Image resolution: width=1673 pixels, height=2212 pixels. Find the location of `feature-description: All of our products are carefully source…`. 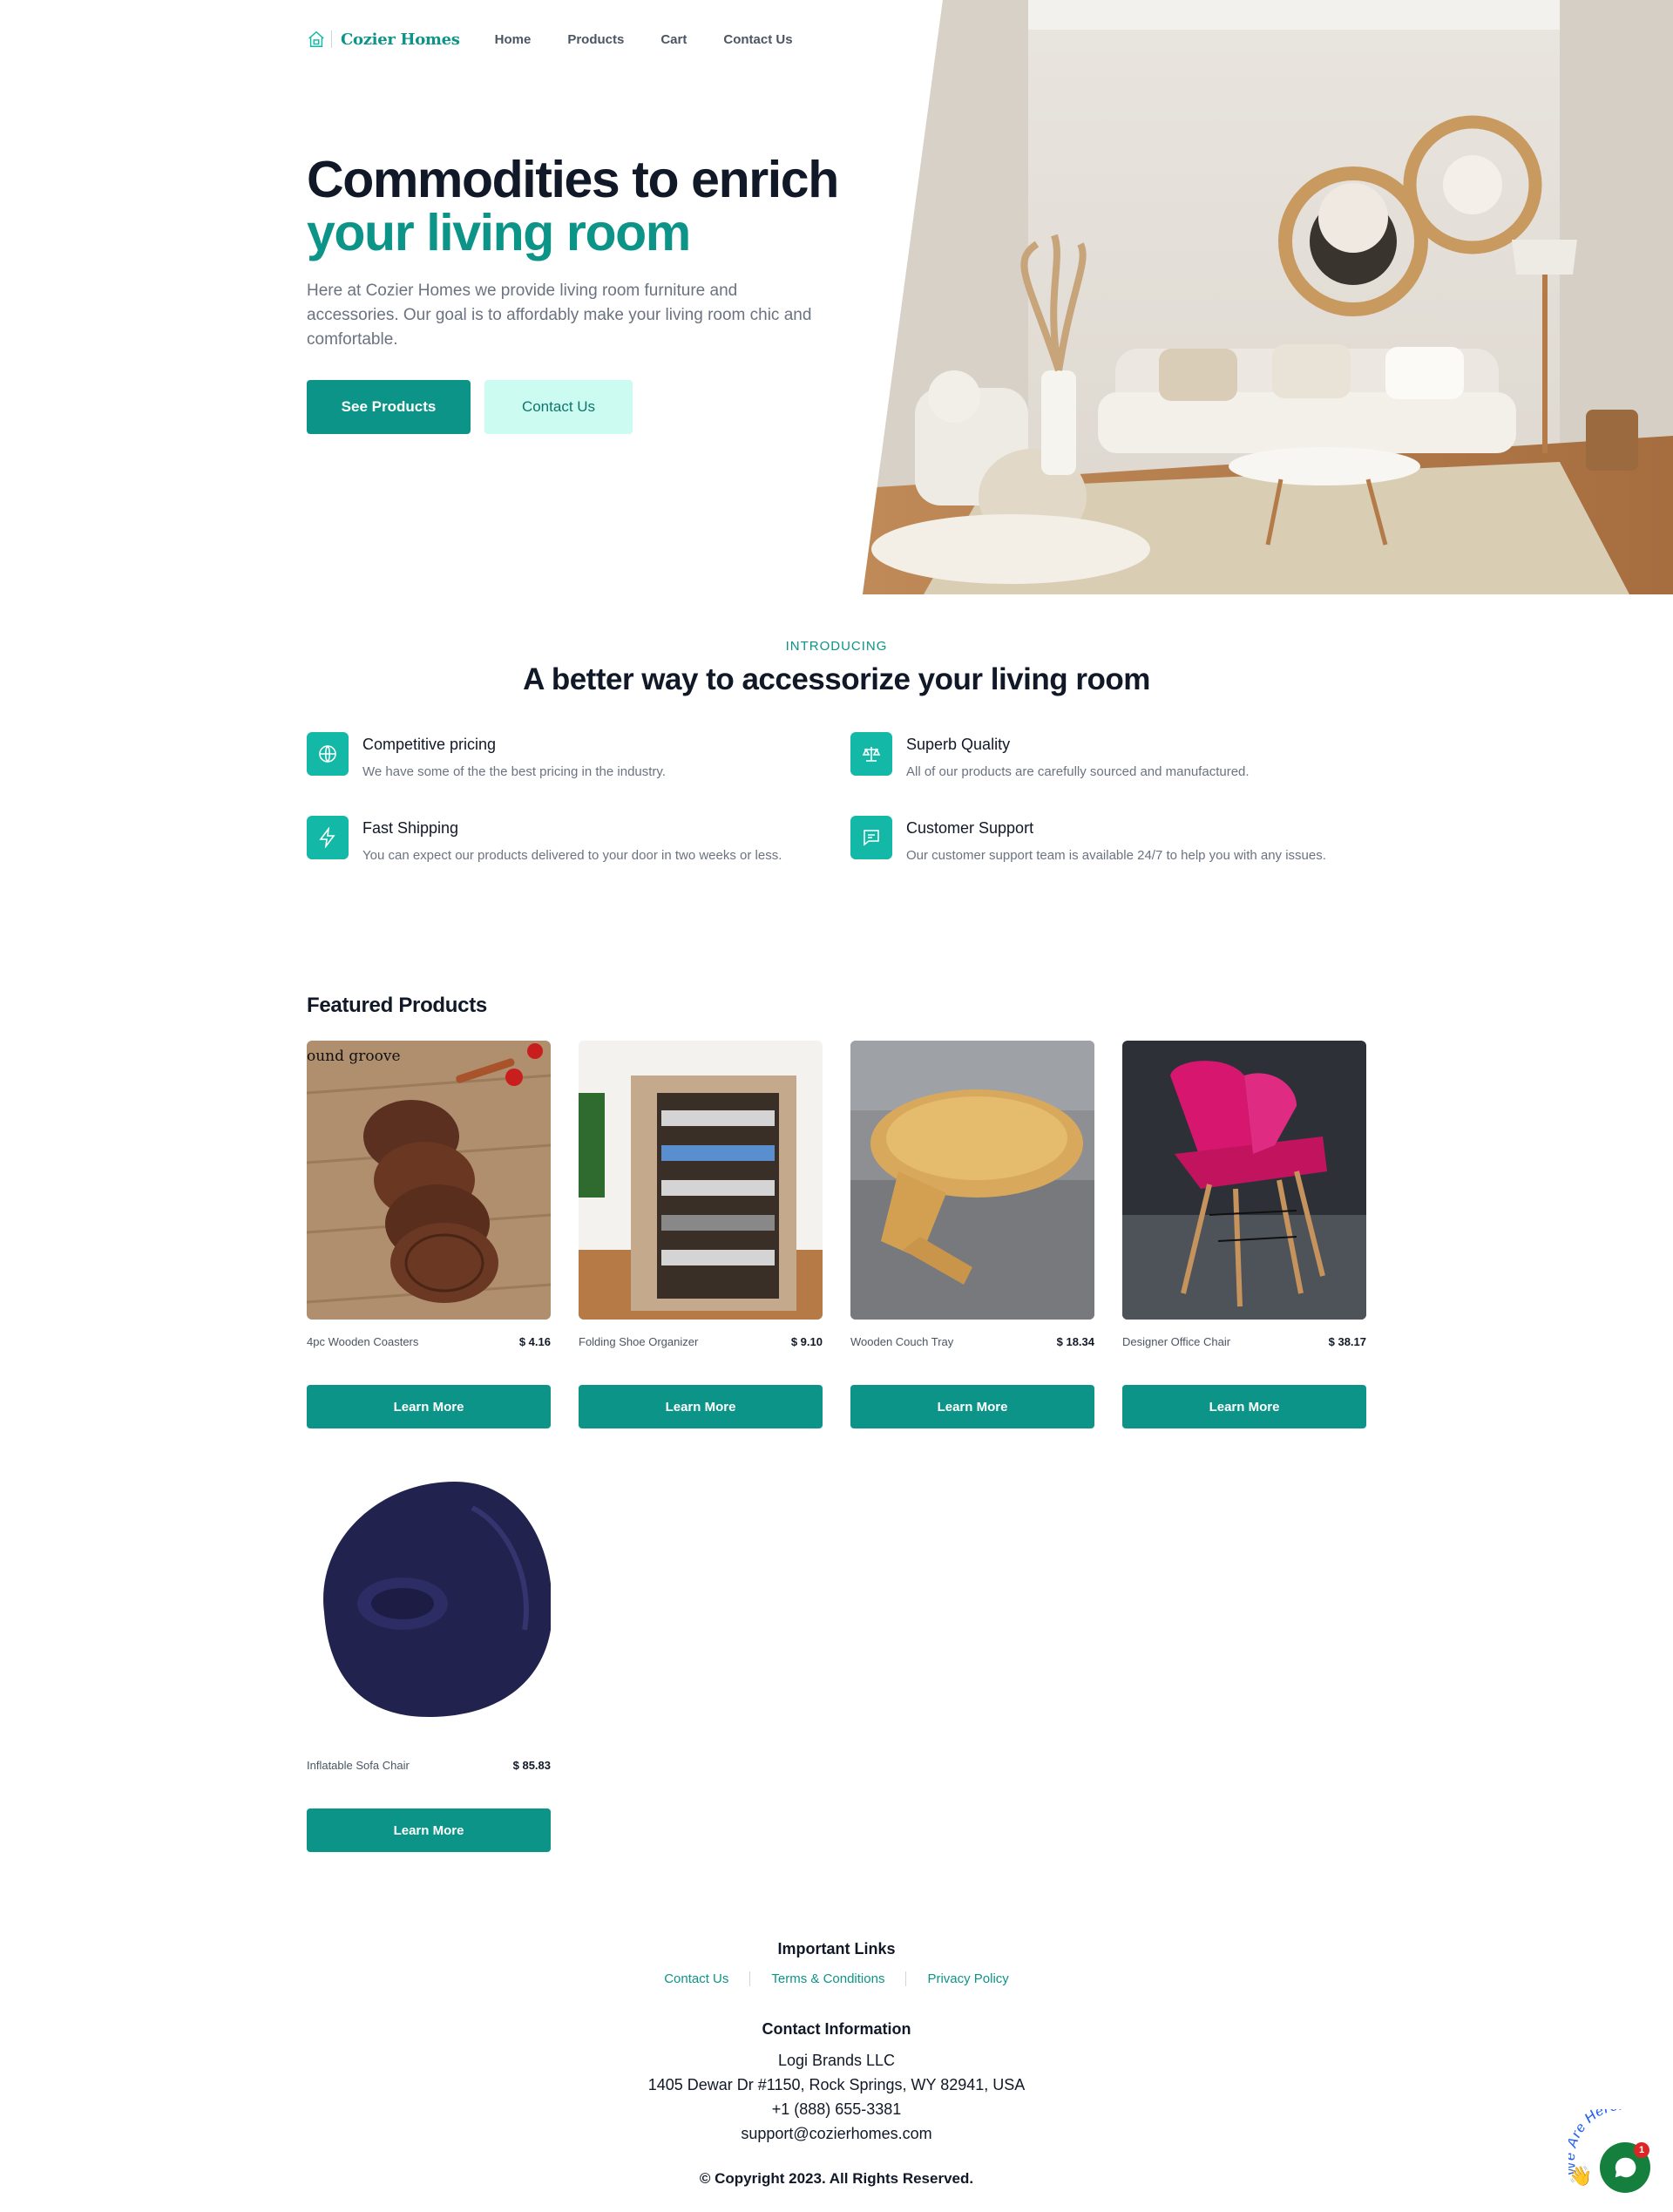

feature-description: All of our products are carefully source… is located at coordinates (1078, 771).